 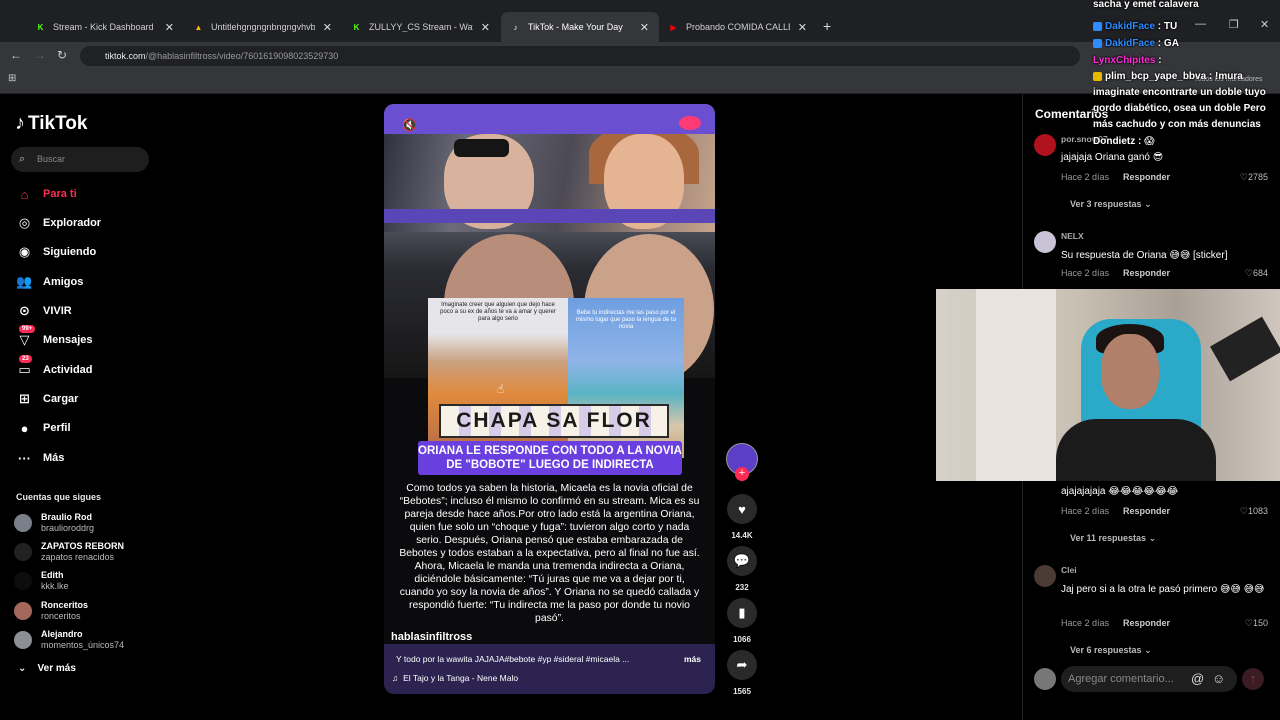 What do you see at coordinates (1197, 679) in the screenshot?
I see `mention-icon: @` at bounding box center [1197, 679].